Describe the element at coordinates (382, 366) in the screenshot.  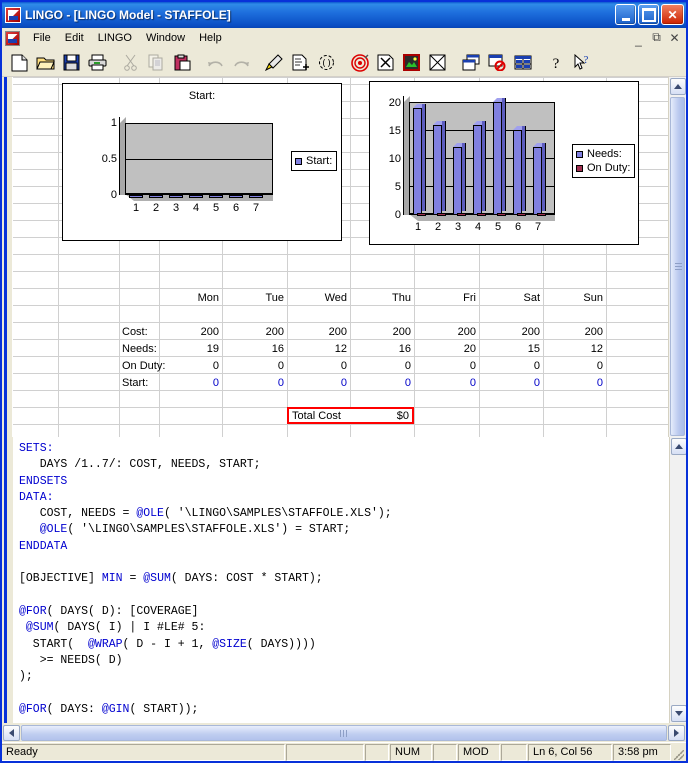
I see `cell-onduty-thu: 0` at that location.